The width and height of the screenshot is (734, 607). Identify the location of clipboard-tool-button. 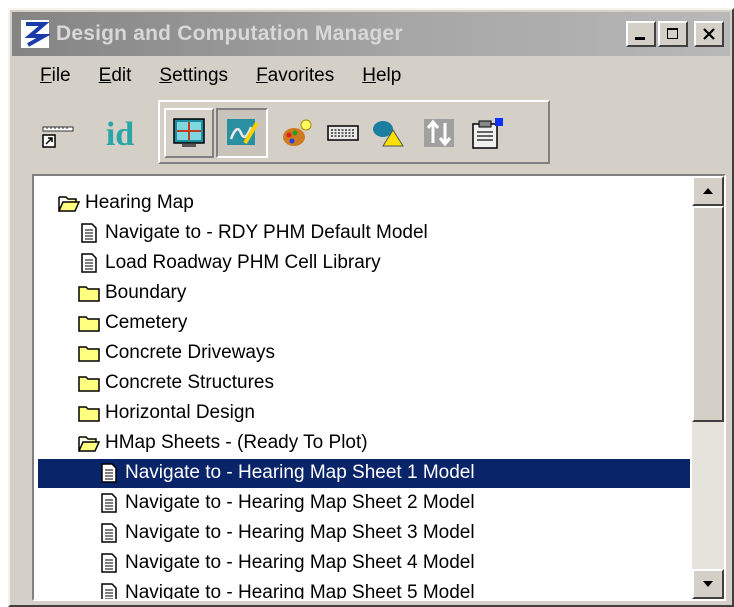
(487, 133).